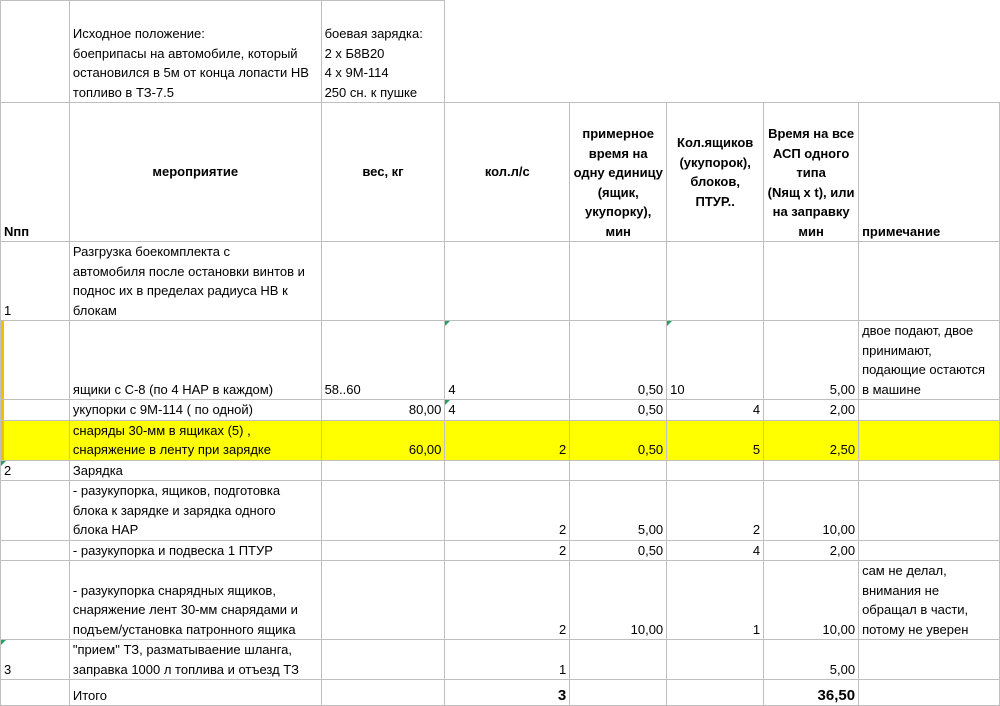 The width and height of the screenshot is (1000, 706). What do you see at coordinates (195, 172) in the screenshot?
I see `header-event: мероприятие` at bounding box center [195, 172].